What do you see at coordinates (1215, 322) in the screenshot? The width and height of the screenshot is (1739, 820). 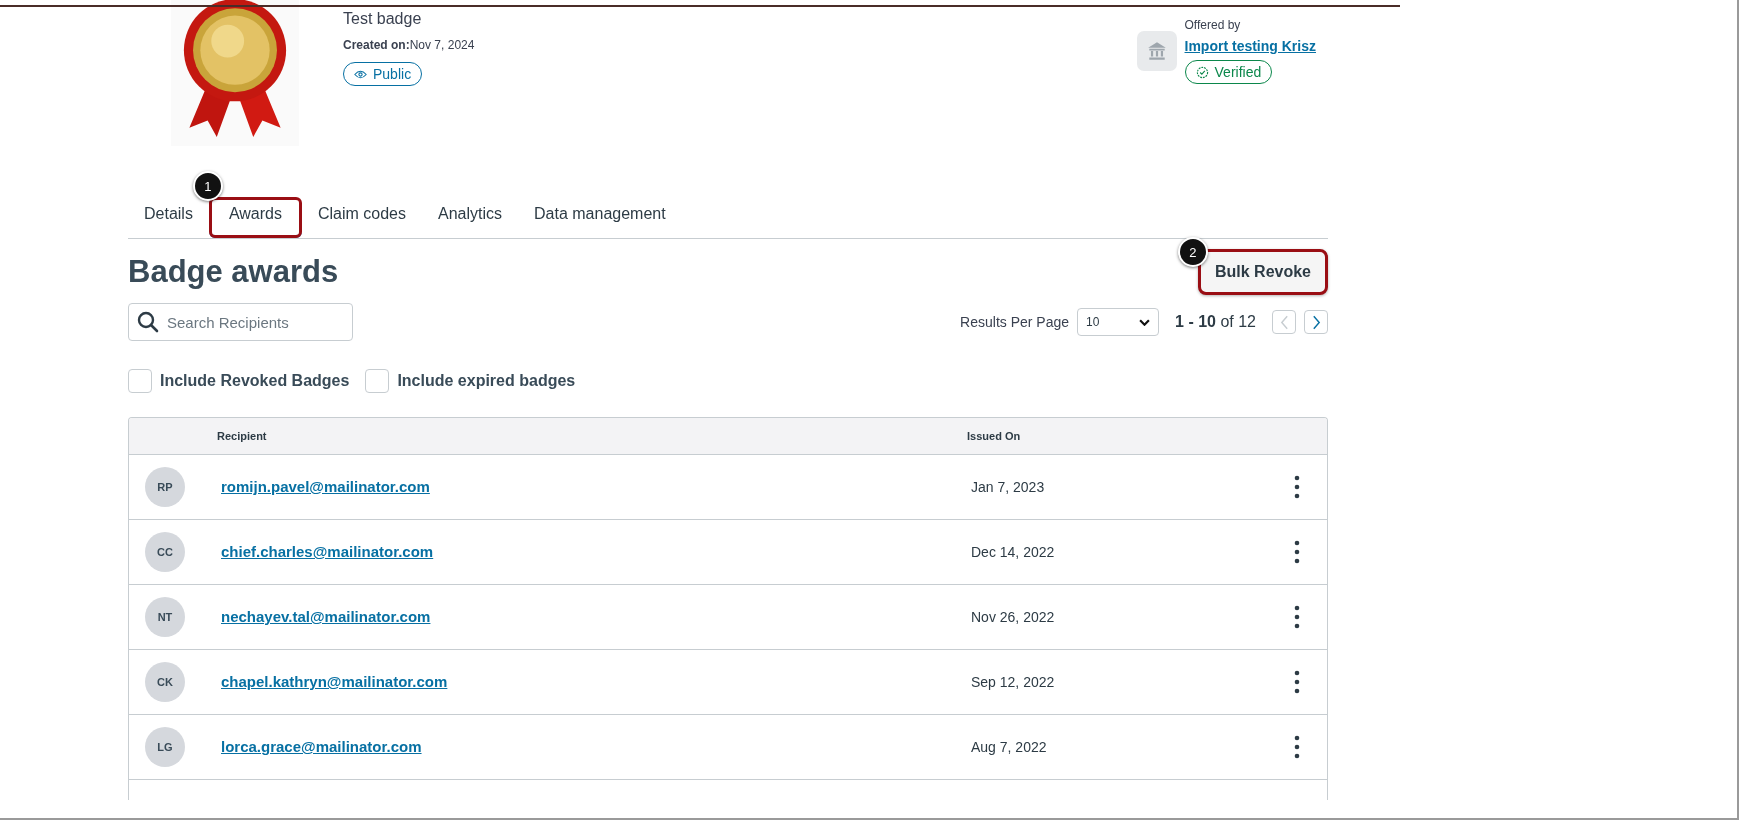 I see `page-range: 1 - 10 of 12` at bounding box center [1215, 322].